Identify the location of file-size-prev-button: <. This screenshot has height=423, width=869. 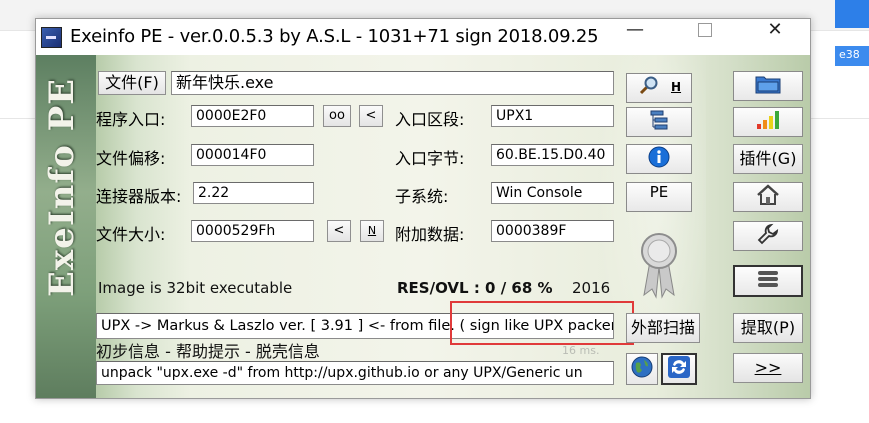
(339, 231).